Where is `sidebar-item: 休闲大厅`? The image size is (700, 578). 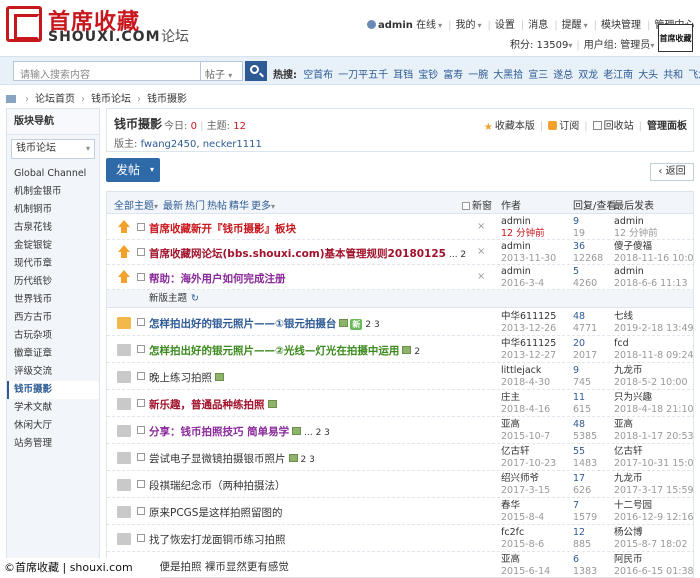 sidebar-item: 休闲大厅 is located at coordinates (53, 426).